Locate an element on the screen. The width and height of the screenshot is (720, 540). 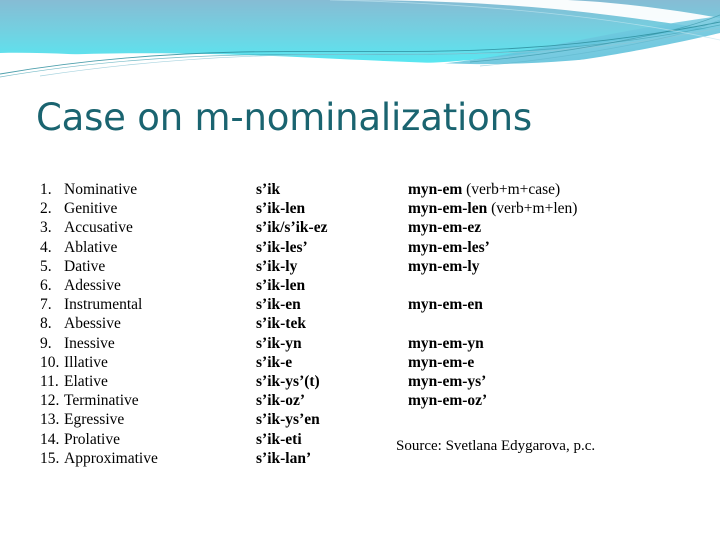
case-name: Adessive is located at coordinates (92, 286).